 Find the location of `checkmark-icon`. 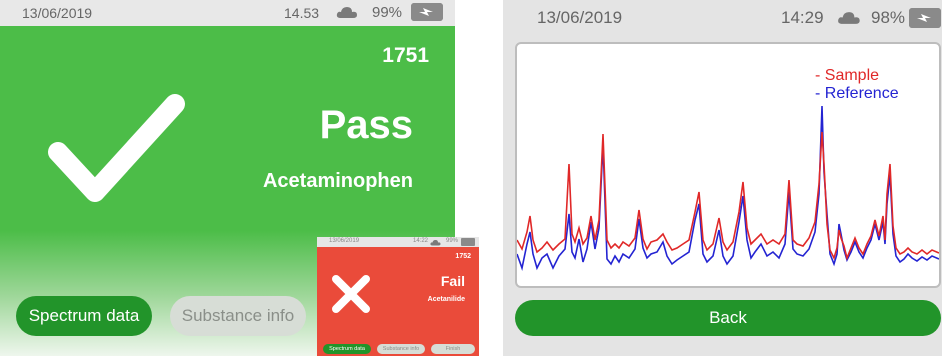

checkmark-icon is located at coordinates (116, 148).